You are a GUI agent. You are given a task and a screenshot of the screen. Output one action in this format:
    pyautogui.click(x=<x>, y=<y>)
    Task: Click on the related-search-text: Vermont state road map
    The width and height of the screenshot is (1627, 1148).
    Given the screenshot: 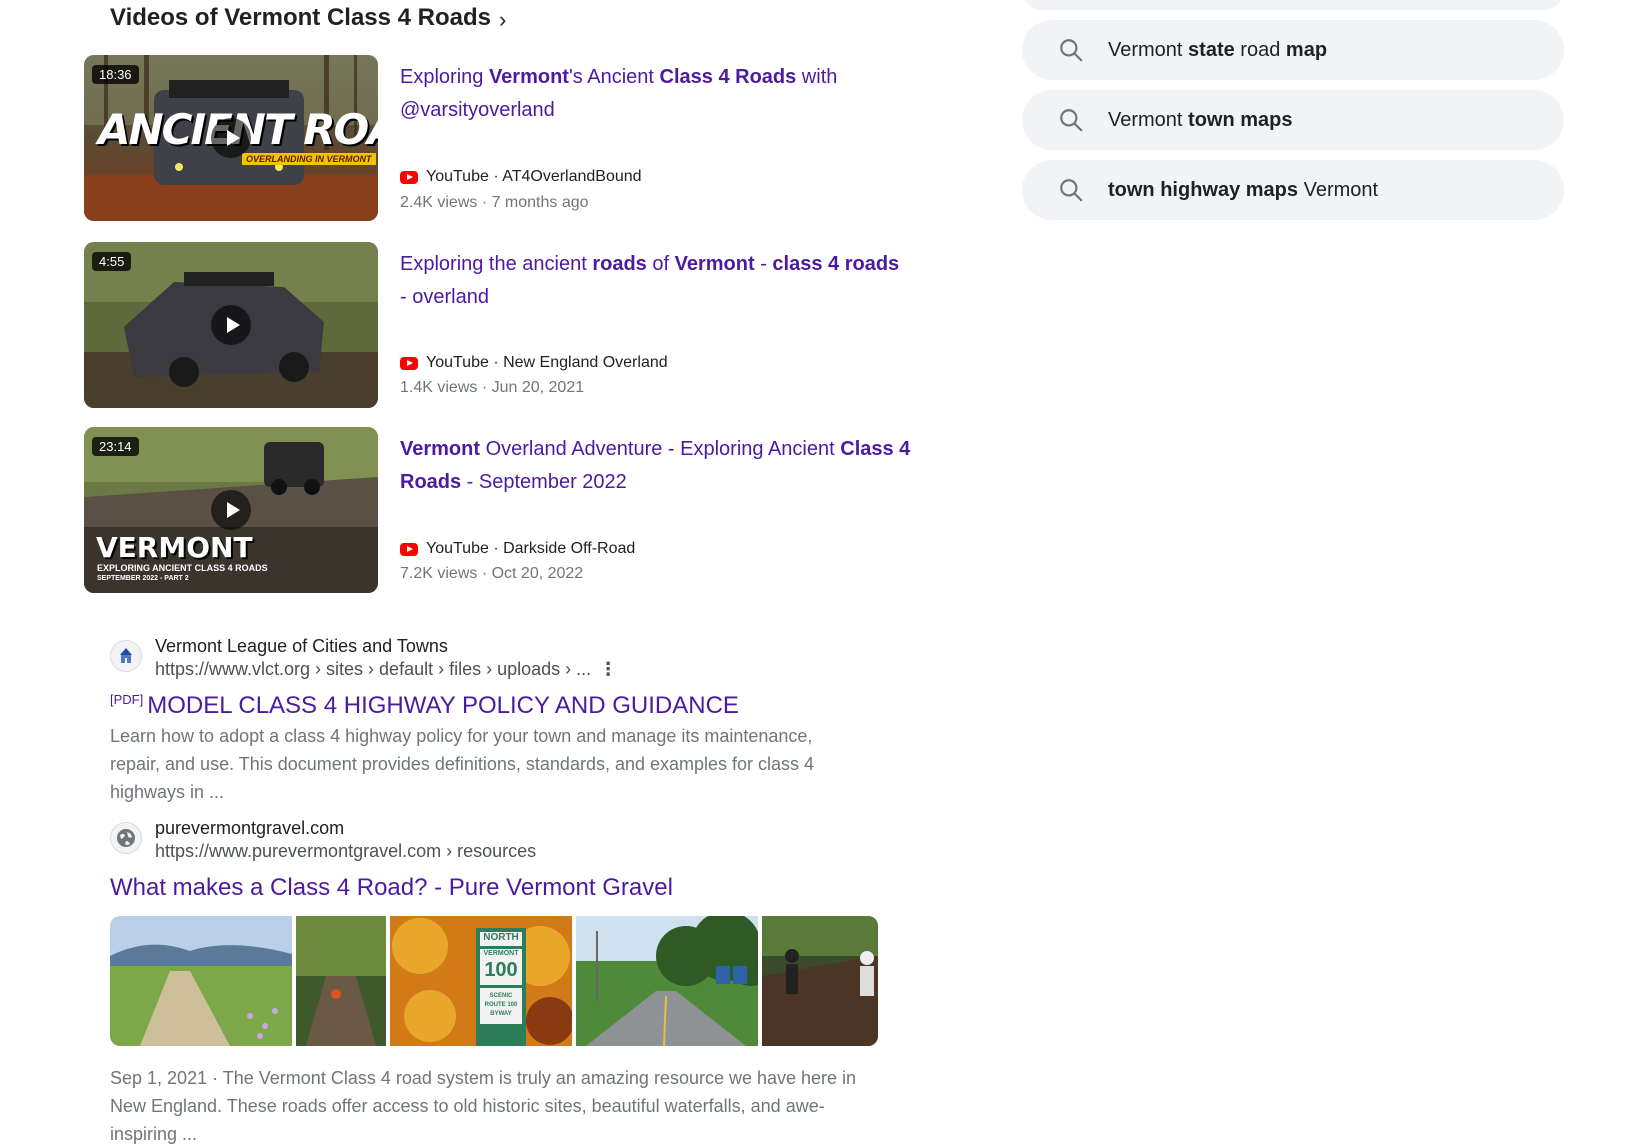 What is the action you would take?
    pyautogui.click(x=1217, y=50)
    